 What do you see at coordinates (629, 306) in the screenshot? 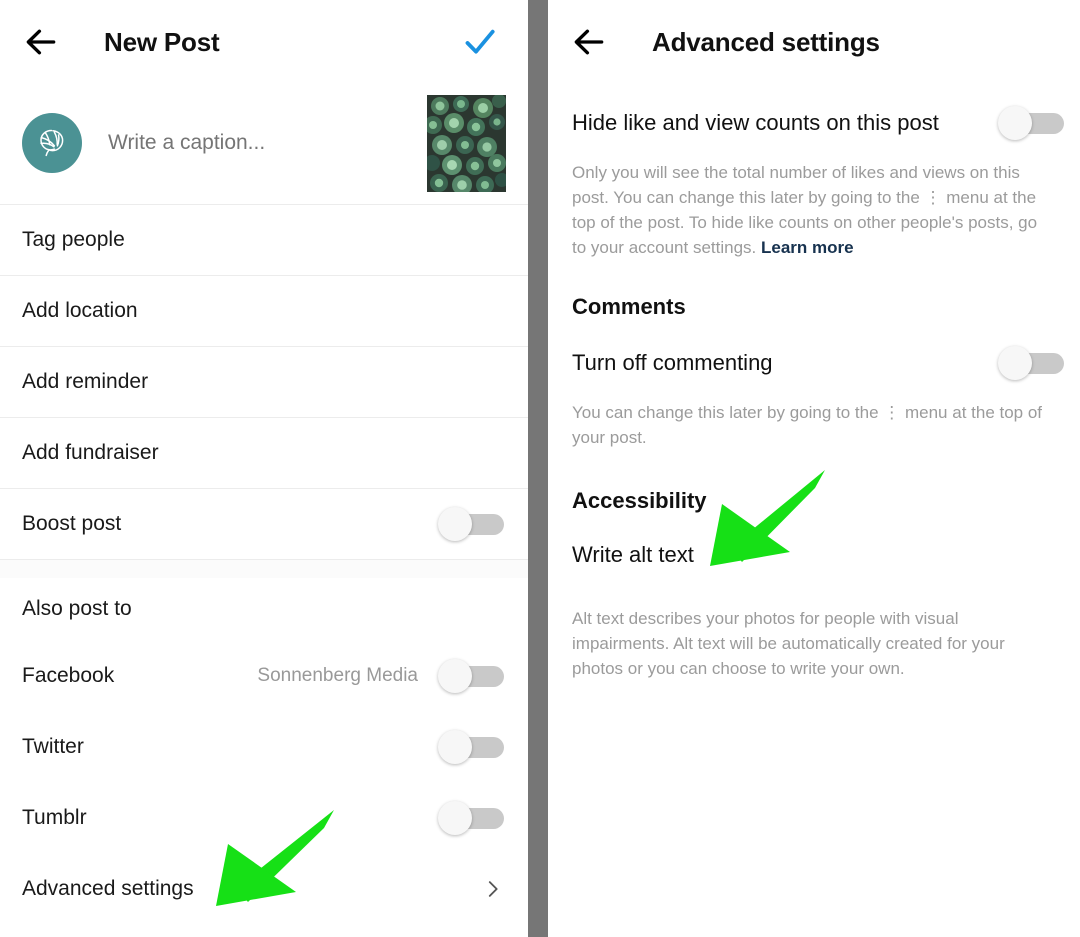
I see `comments-heading: Comments` at bounding box center [629, 306].